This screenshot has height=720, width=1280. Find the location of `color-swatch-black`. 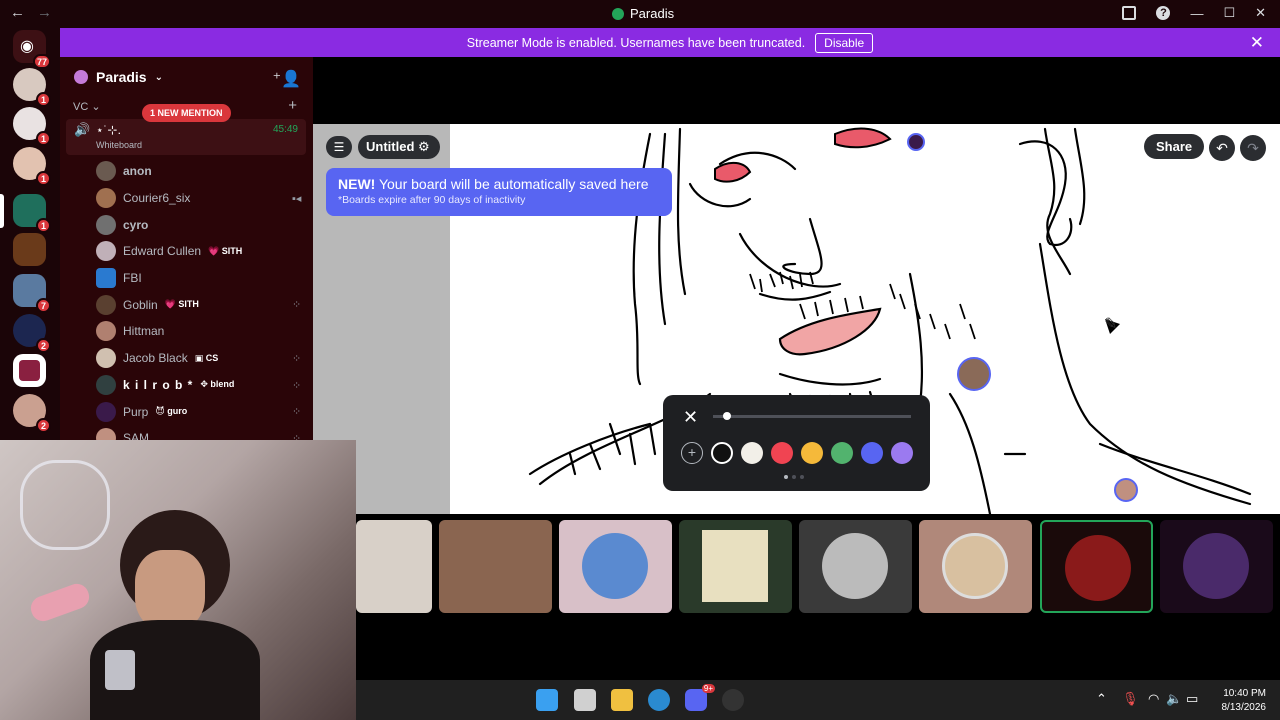

color-swatch-black is located at coordinates (722, 453).